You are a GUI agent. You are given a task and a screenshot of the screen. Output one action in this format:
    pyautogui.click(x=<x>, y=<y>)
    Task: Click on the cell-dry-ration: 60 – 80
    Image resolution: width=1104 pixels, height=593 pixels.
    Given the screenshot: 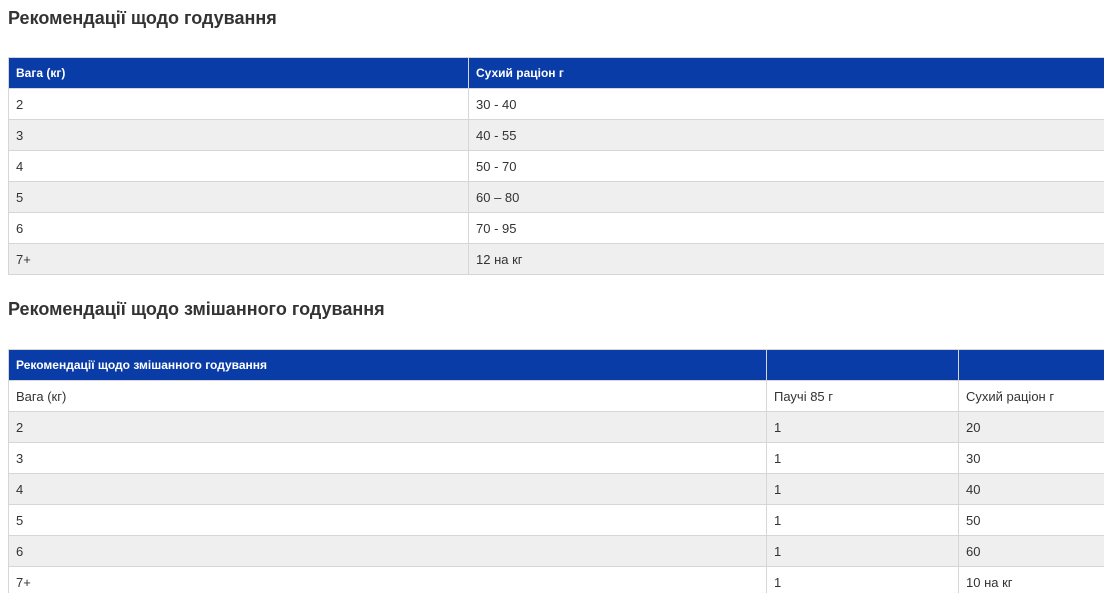 What is the action you would take?
    pyautogui.click(x=786, y=197)
    